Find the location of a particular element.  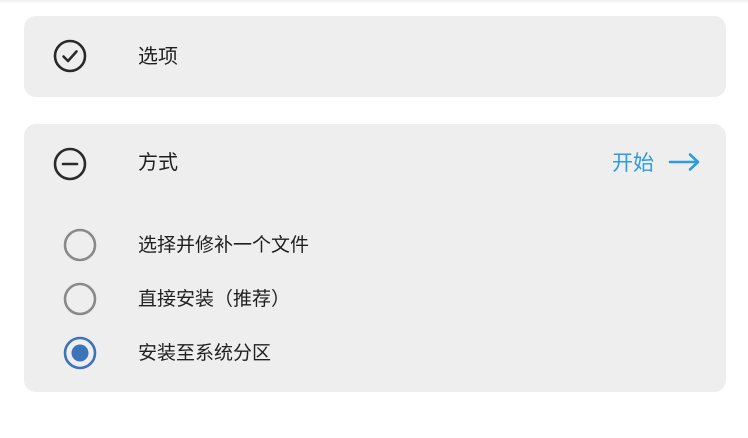

radio-label: 选择并修补一个文件 is located at coordinates (224, 245).